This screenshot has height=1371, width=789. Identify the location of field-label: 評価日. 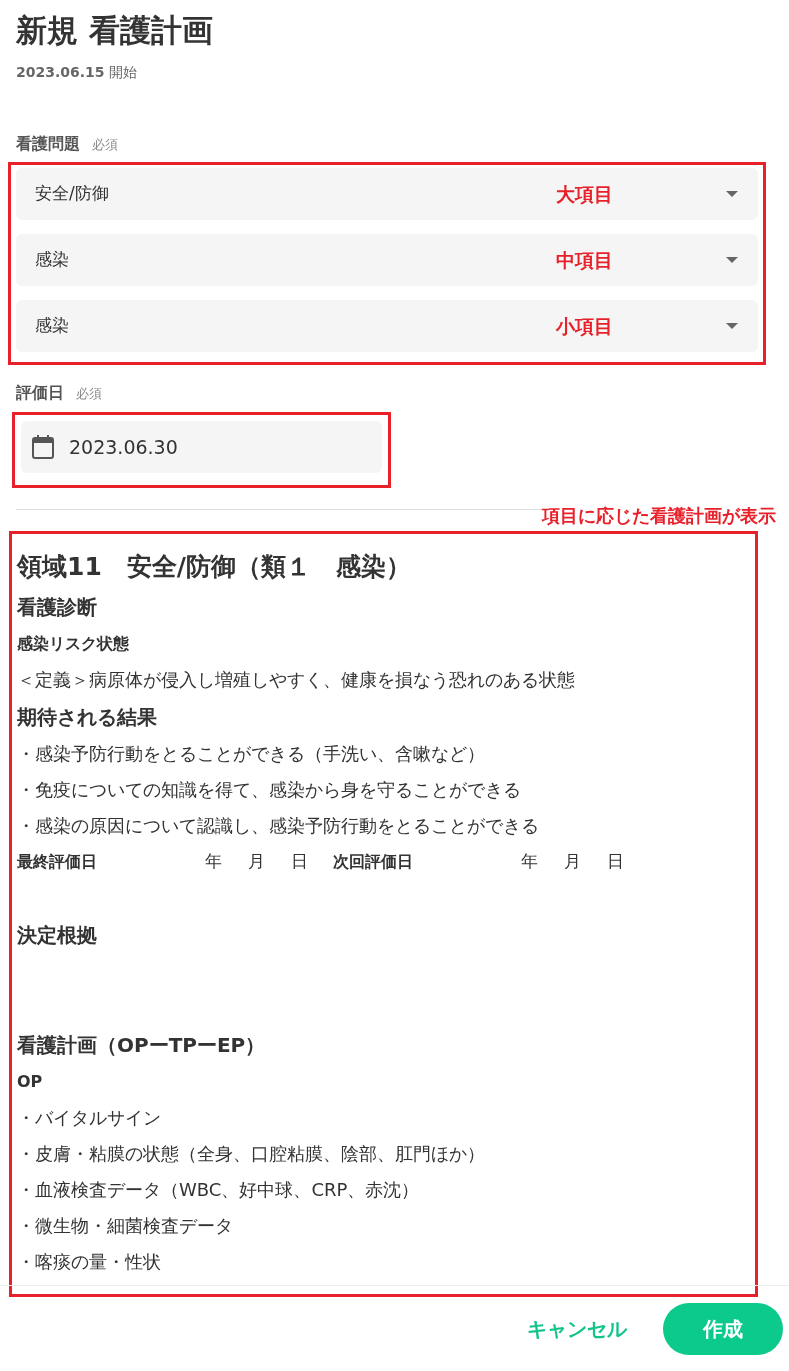
(40, 393).